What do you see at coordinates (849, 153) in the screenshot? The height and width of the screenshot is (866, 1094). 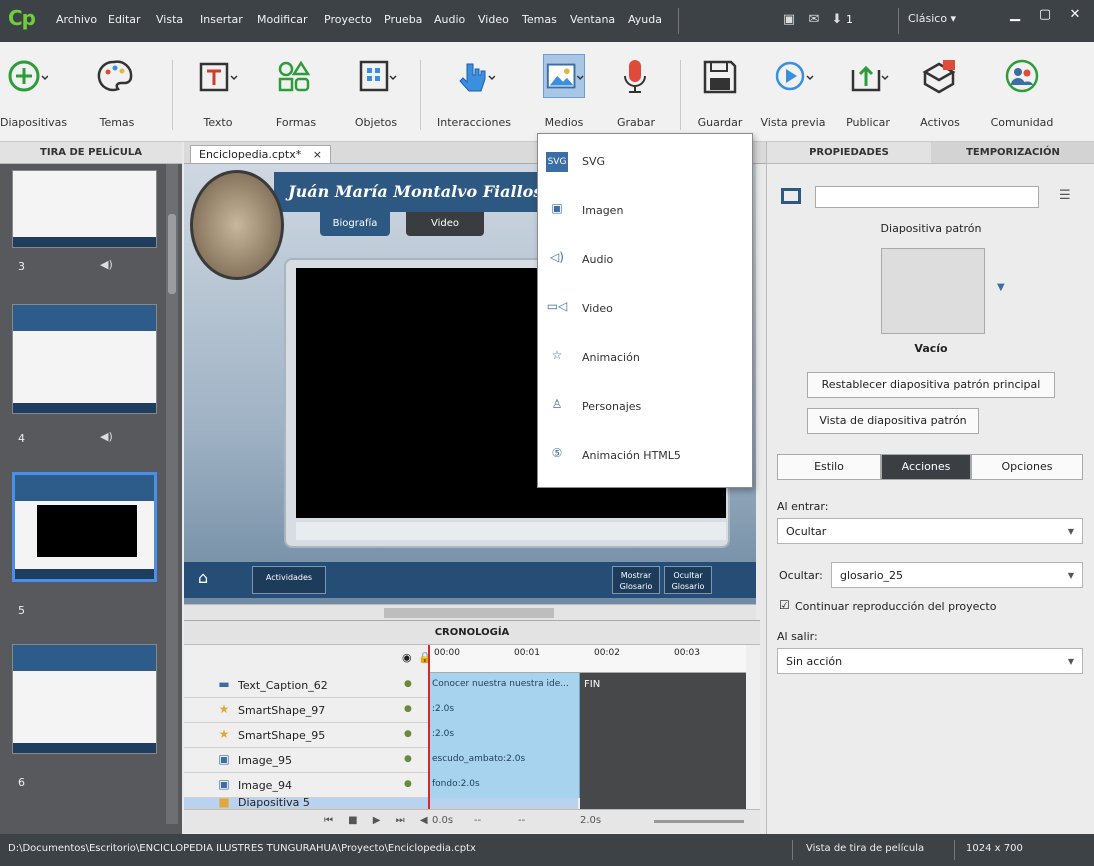 I see `tab-properties: PROPIEDADES` at bounding box center [849, 153].